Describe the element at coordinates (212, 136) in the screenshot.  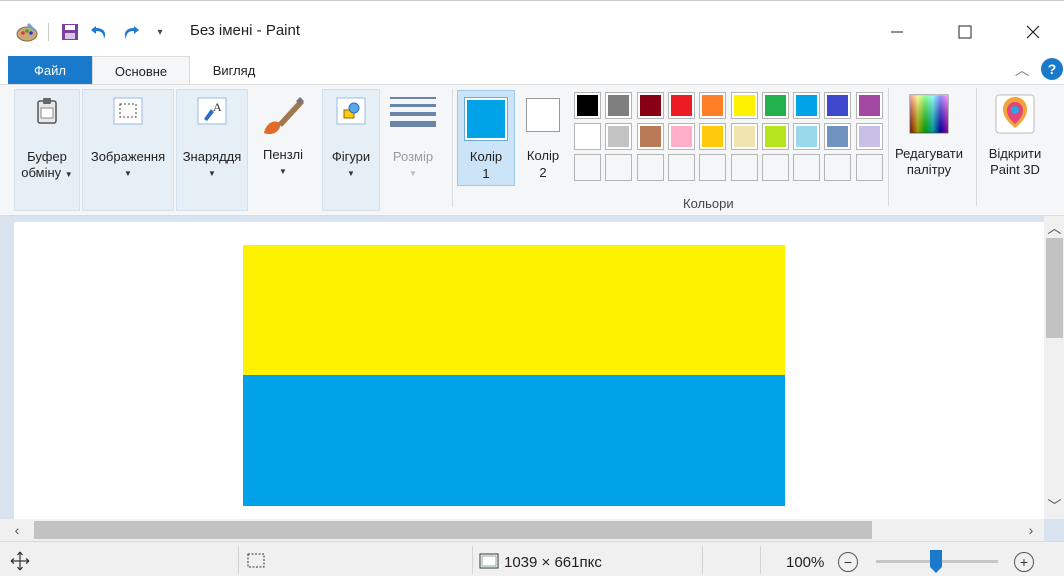
I see `tools-button: A Знаряддя ▼` at that location.